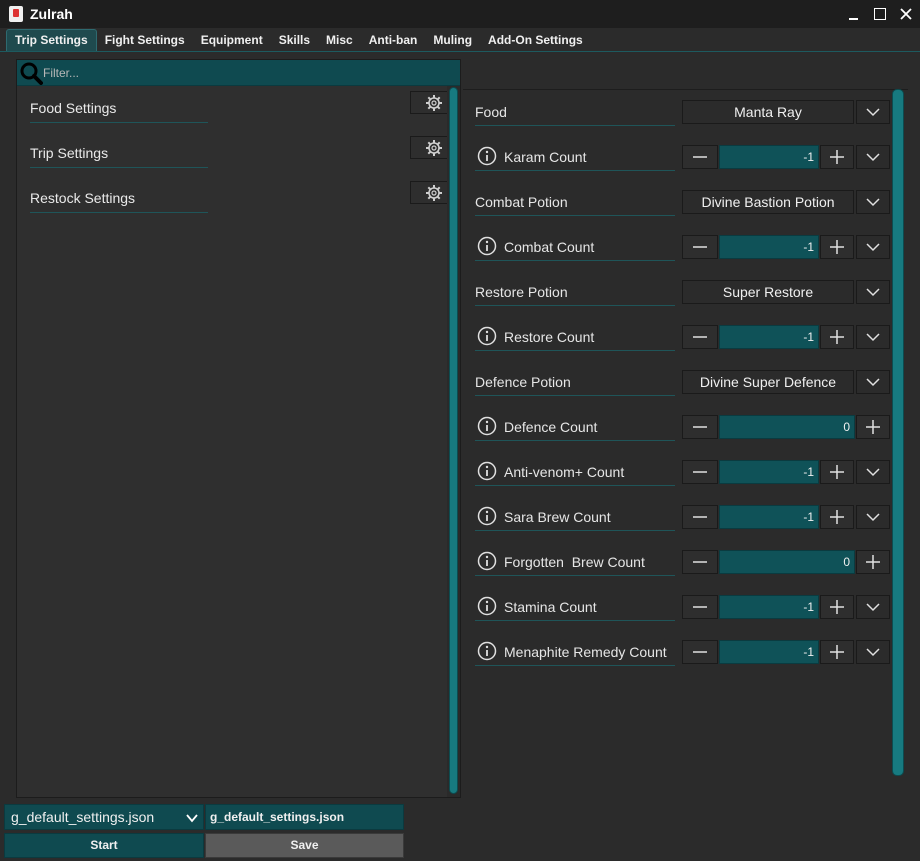 The image size is (920, 861). Describe the element at coordinates (854, 14) in the screenshot. I see `minimize-icon` at that location.